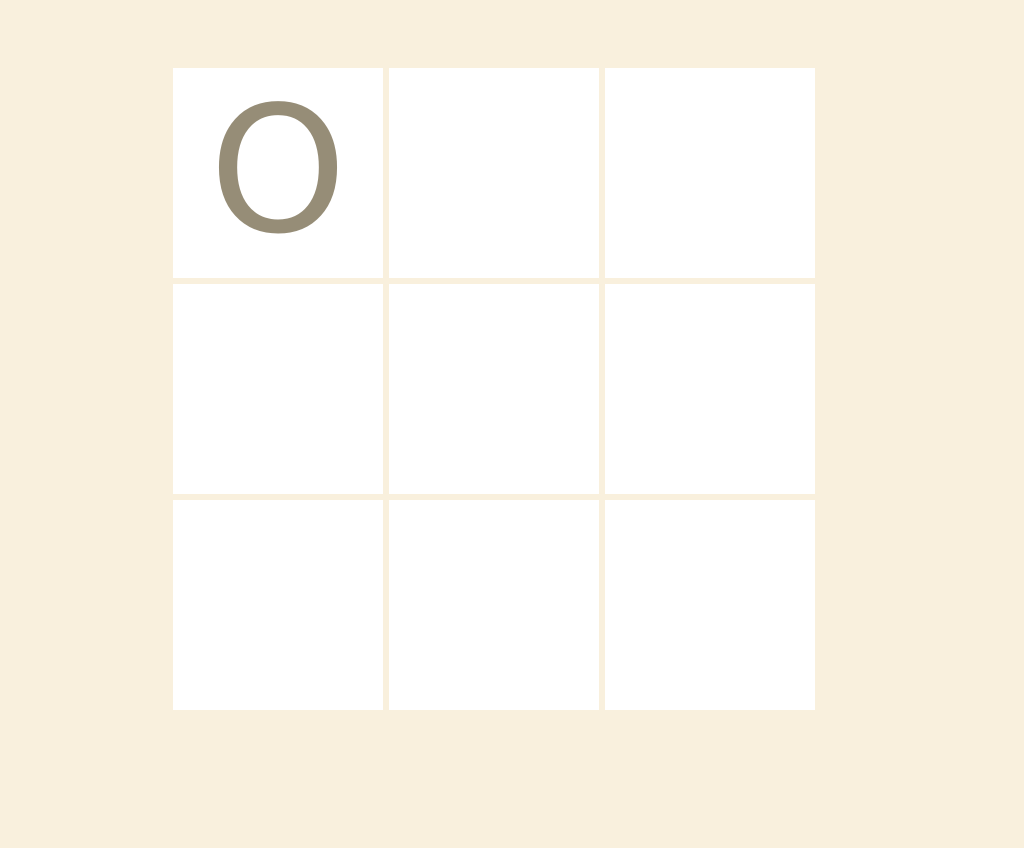 Image resolution: width=1024 pixels, height=848 pixels. I want to click on cell-1-1: O, so click(278, 173).